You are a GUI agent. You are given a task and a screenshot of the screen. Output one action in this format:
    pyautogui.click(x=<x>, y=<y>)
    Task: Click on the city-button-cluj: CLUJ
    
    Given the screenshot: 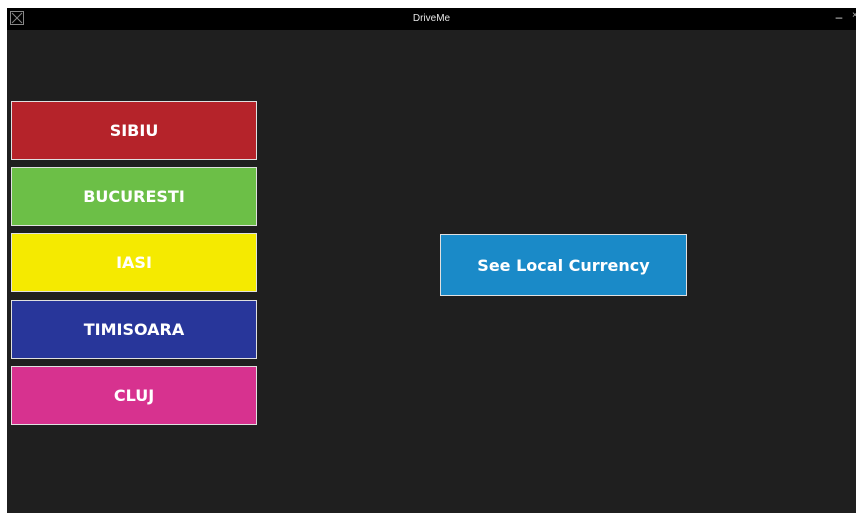 What is the action you would take?
    pyautogui.click(x=134, y=395)
    